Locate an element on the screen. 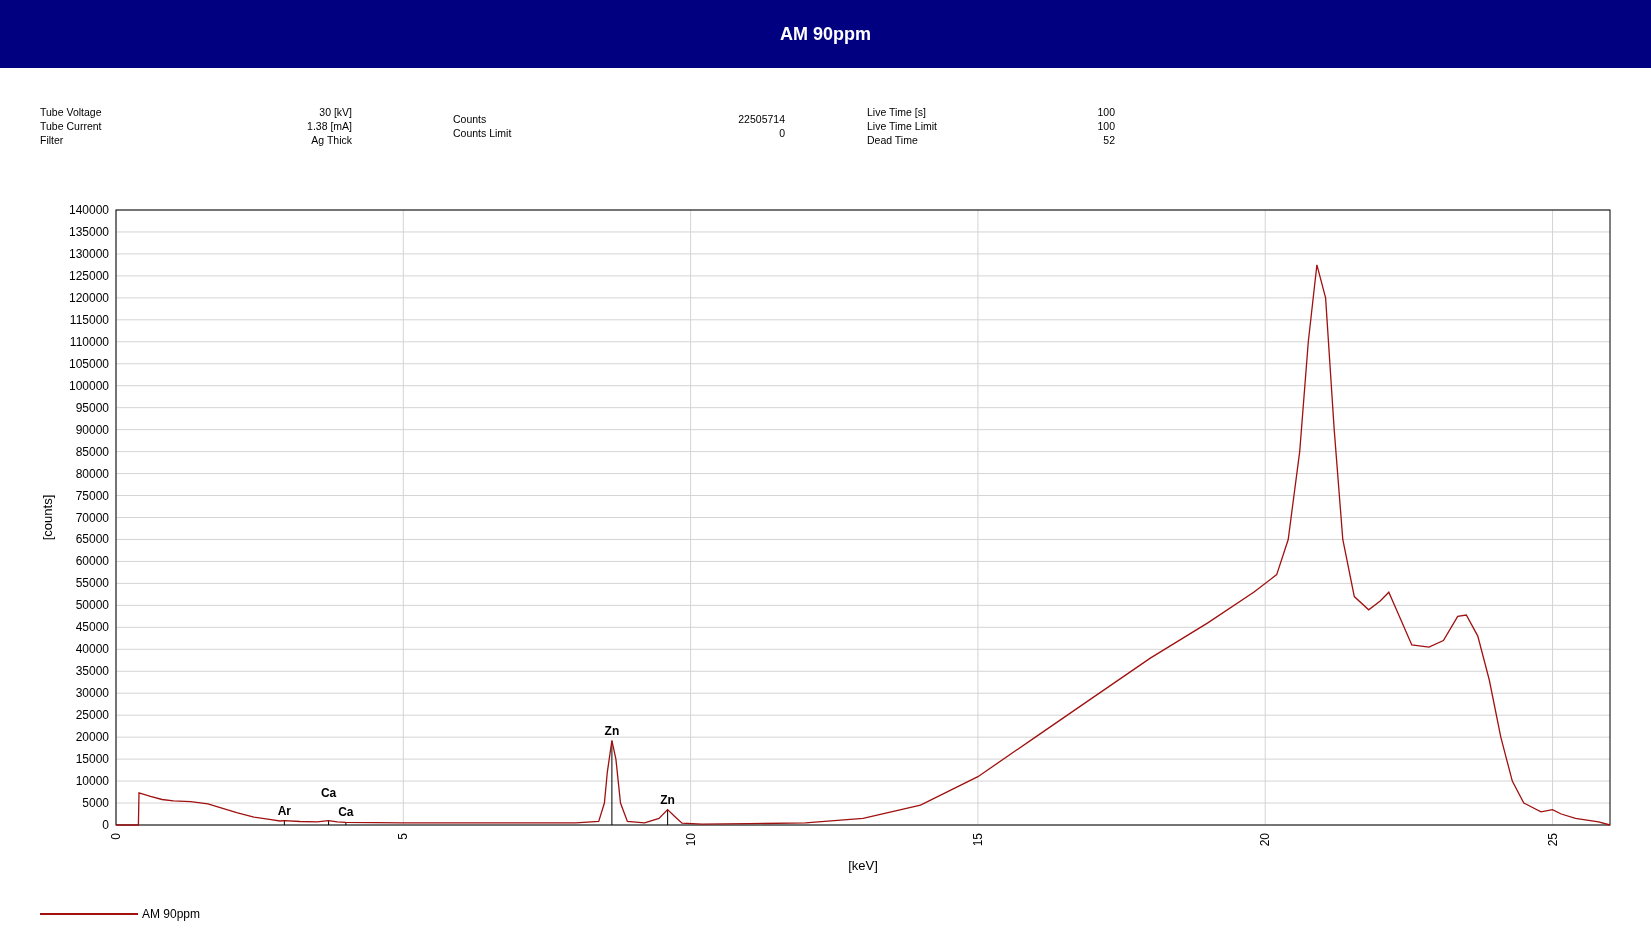  y-tick-label: 50000 is located at coordinates (92, 605).